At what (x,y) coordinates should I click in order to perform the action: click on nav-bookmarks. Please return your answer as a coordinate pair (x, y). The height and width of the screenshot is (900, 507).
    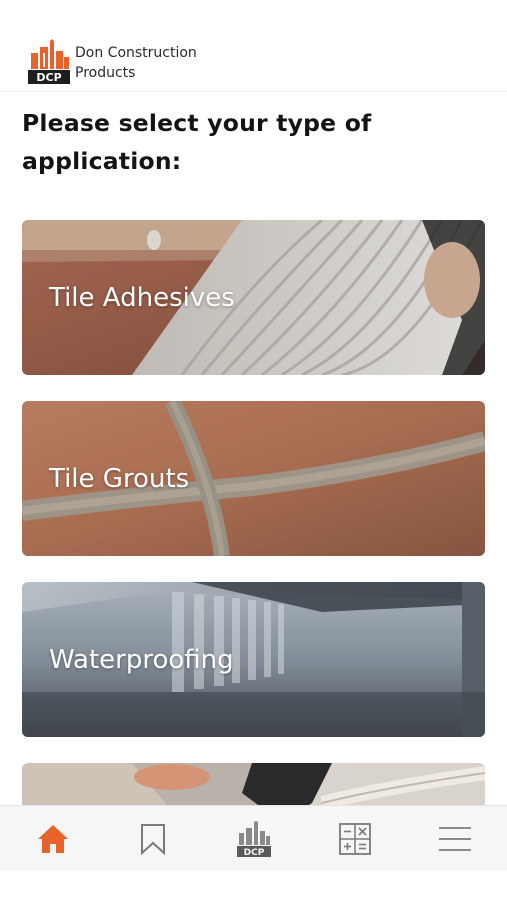
    Looking at the image, I should click on (152, 839).